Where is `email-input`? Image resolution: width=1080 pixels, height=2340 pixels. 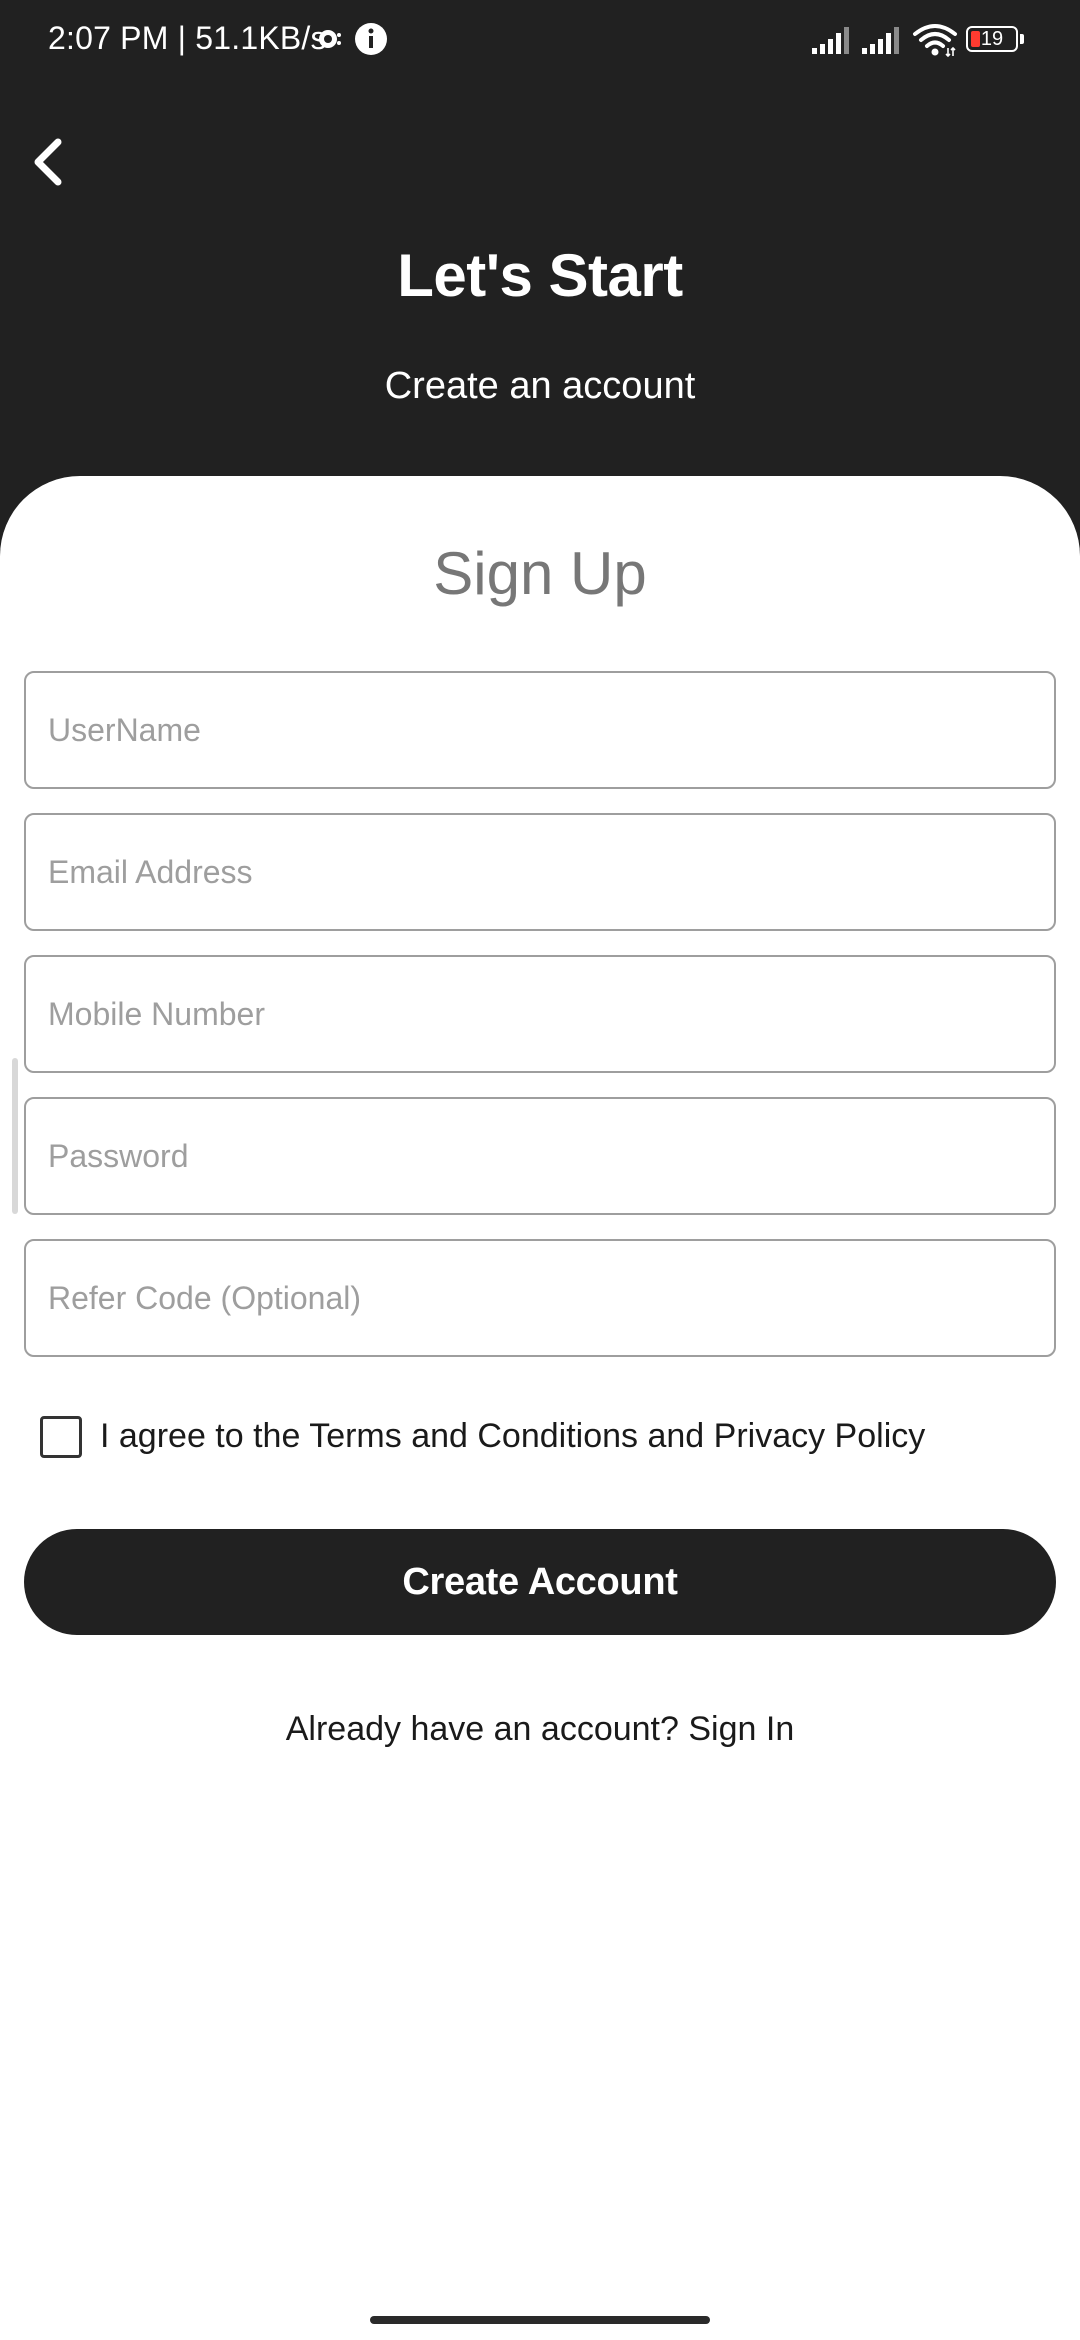 email-input is located at coordinates (540, 872).